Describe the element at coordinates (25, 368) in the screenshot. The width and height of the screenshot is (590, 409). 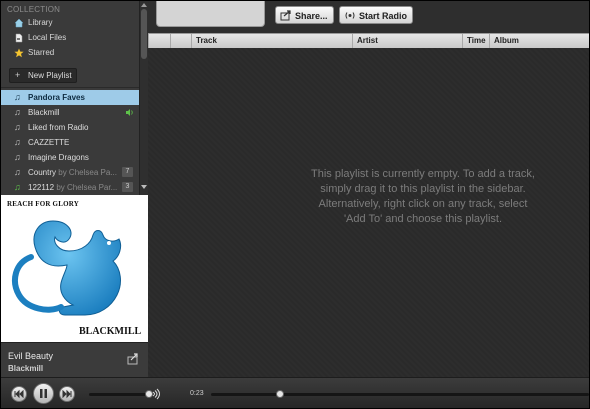
I see `now-playing-artist: Blackmill` at that location.